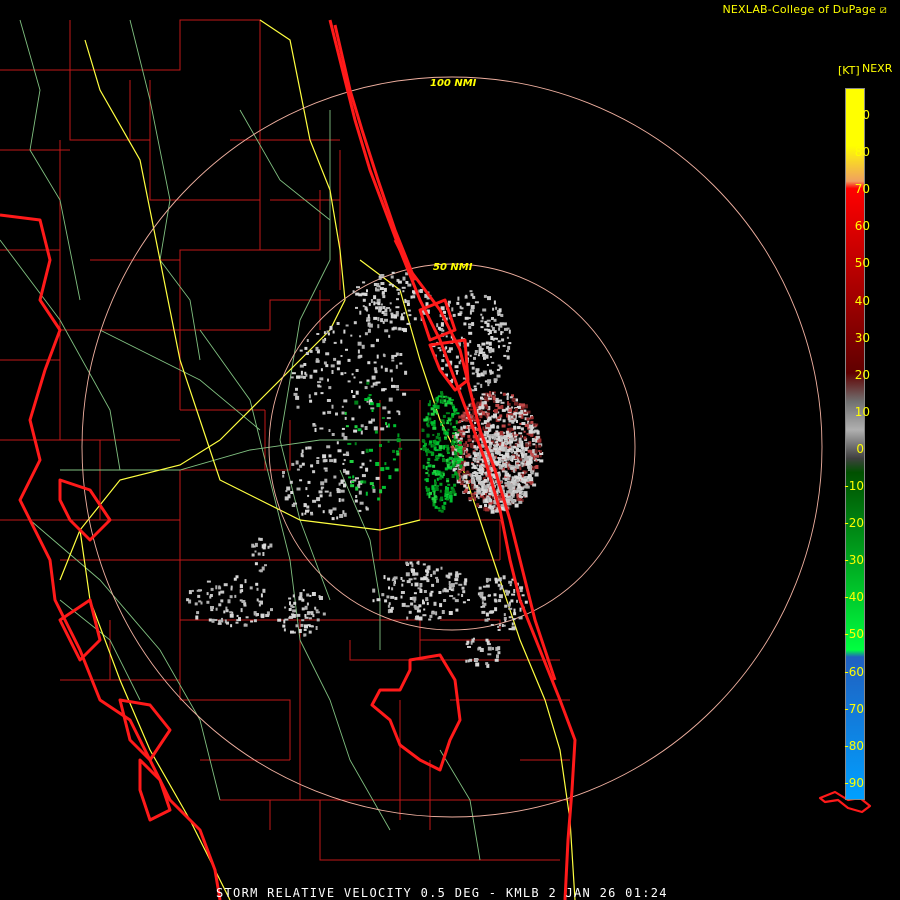 The image size is (900, 900). I want to click on scale-tick: -20, so click(854, 523).